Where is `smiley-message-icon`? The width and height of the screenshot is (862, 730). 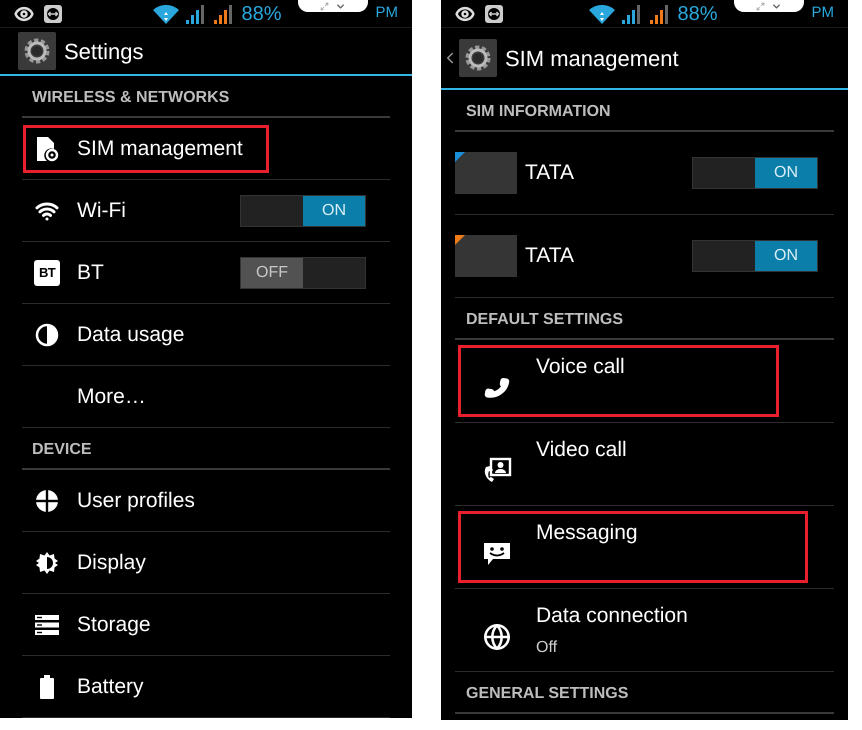 smiley-message-icon is located at coordinates (497, 554).